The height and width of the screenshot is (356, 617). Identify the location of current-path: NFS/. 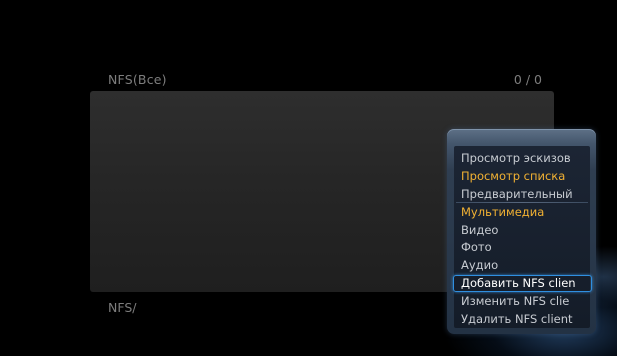
(122, 307).